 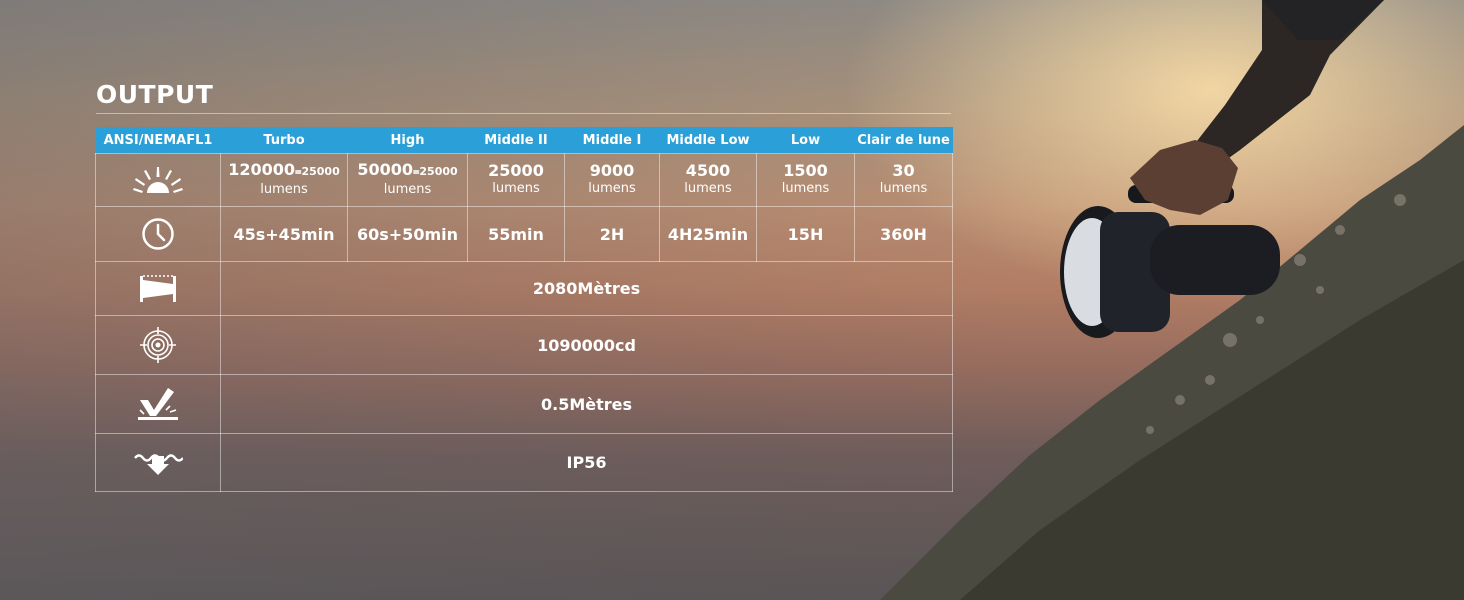 What do you see at coordinates (284, 140) in the screenshot?
I see `col-turbo: Turbo` at bounding box center [284, 140].